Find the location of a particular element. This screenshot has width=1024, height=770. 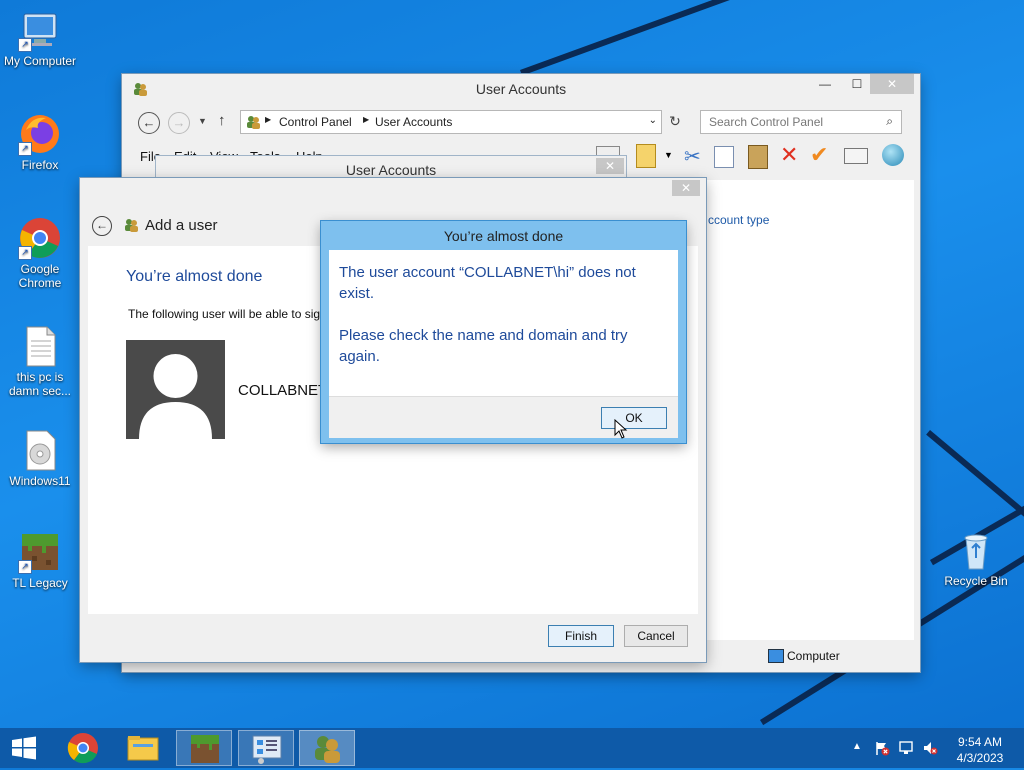

search-control-panel-input: Search Control Panel ⌕ is located at coordinates (801, 122).